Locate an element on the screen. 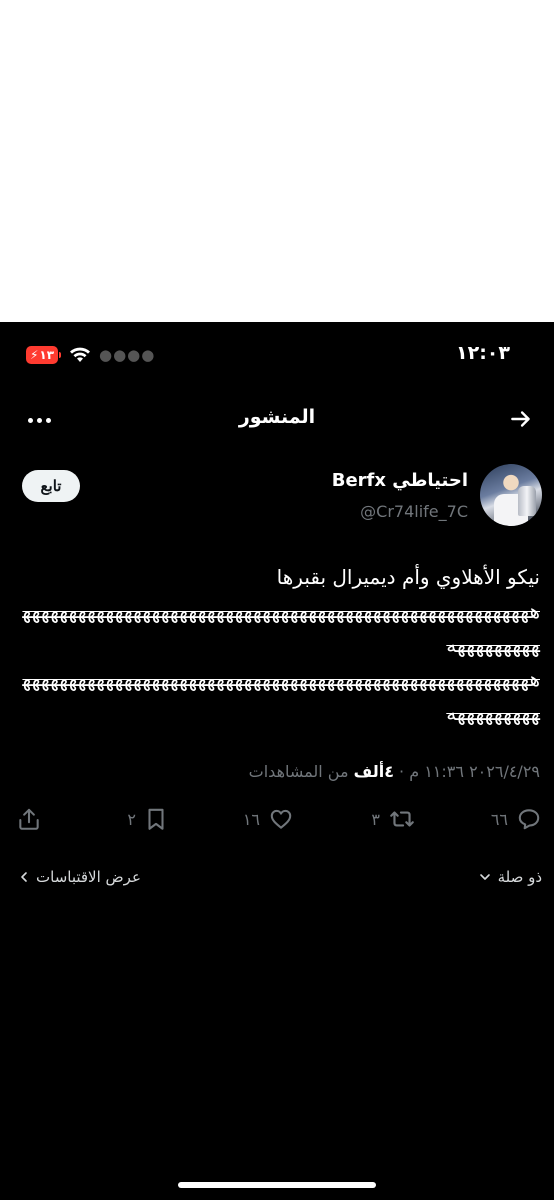  status-icons: ⚡ ١٣ ●●●● is located at coordinates (90, 355).